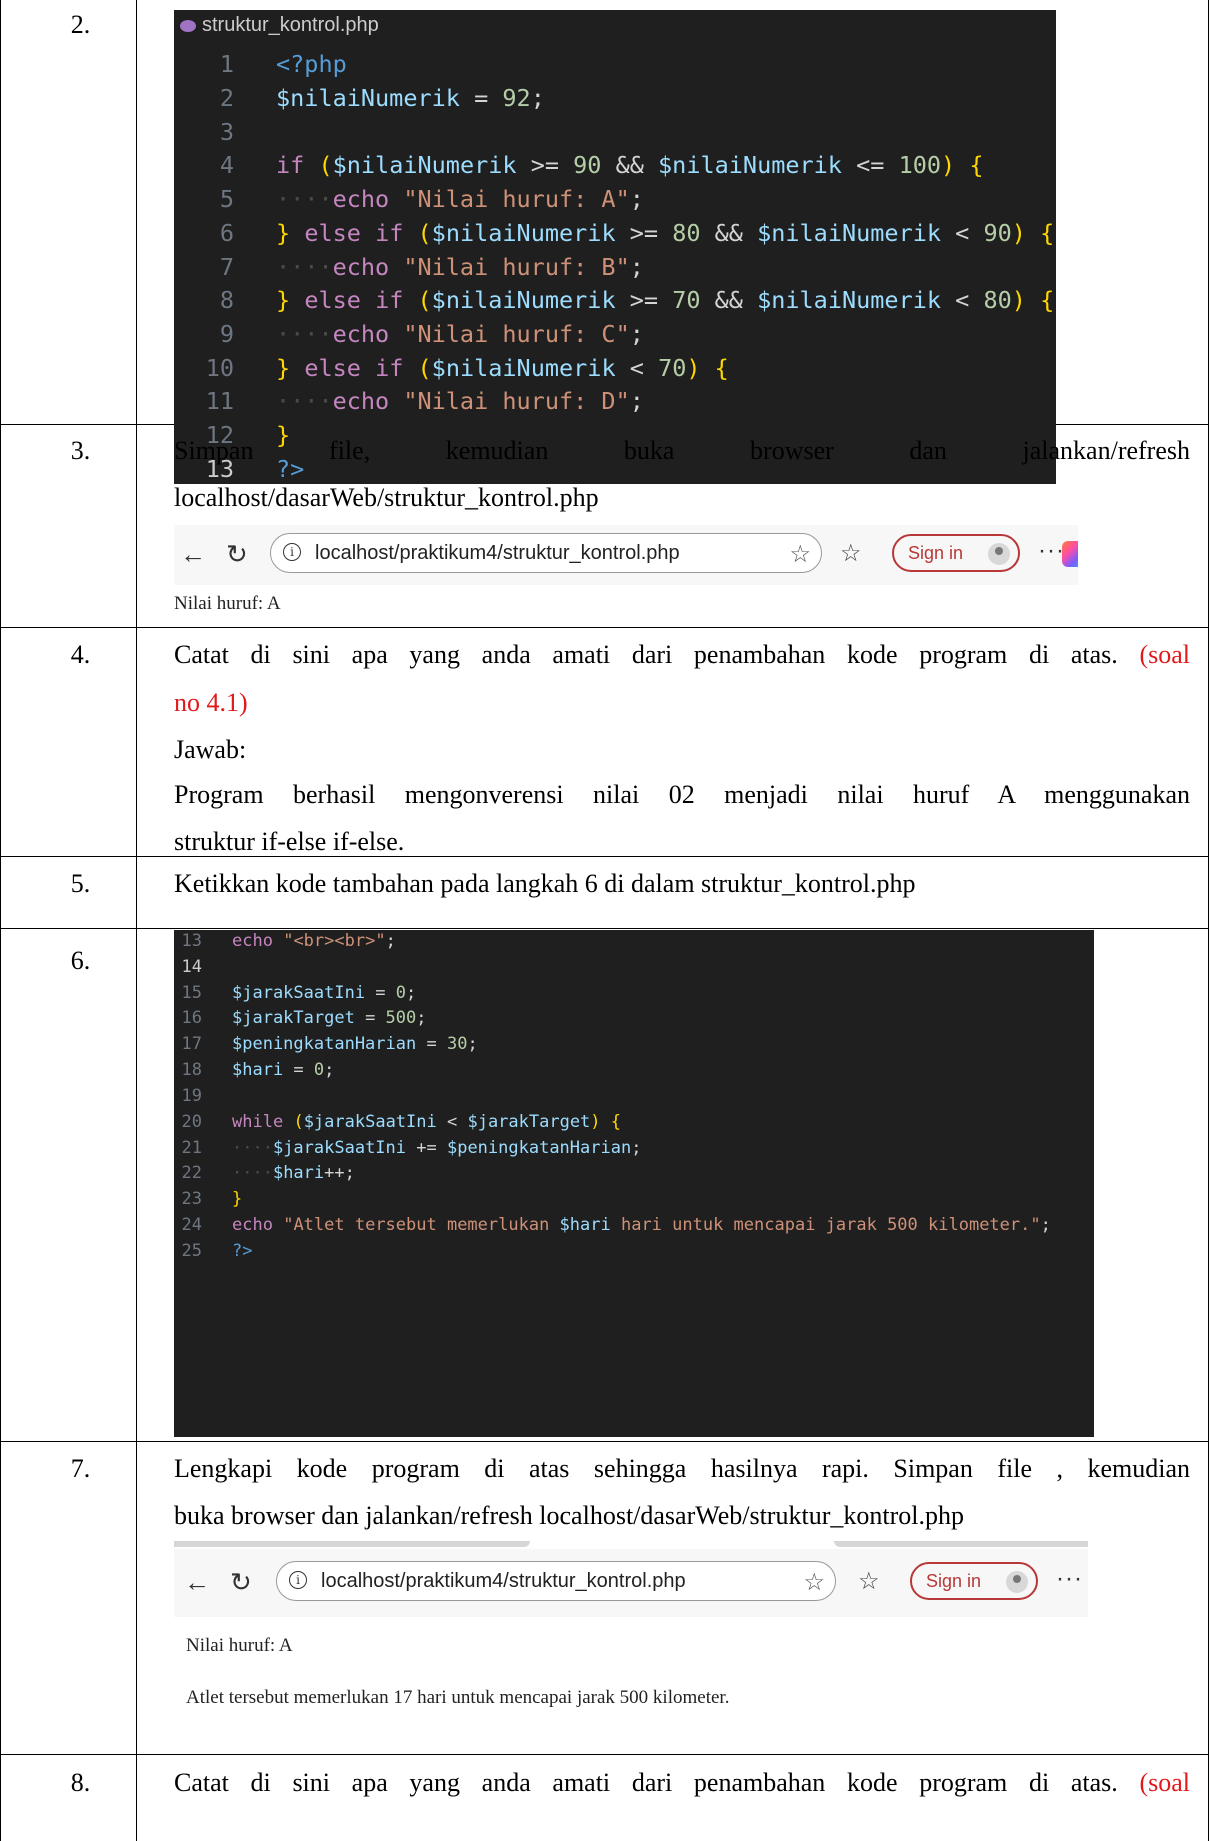 The image size is (1210, 1841). Describe the element at coordinates (191, 1070) in the screenshot. I see `line-number: 18` at that location.